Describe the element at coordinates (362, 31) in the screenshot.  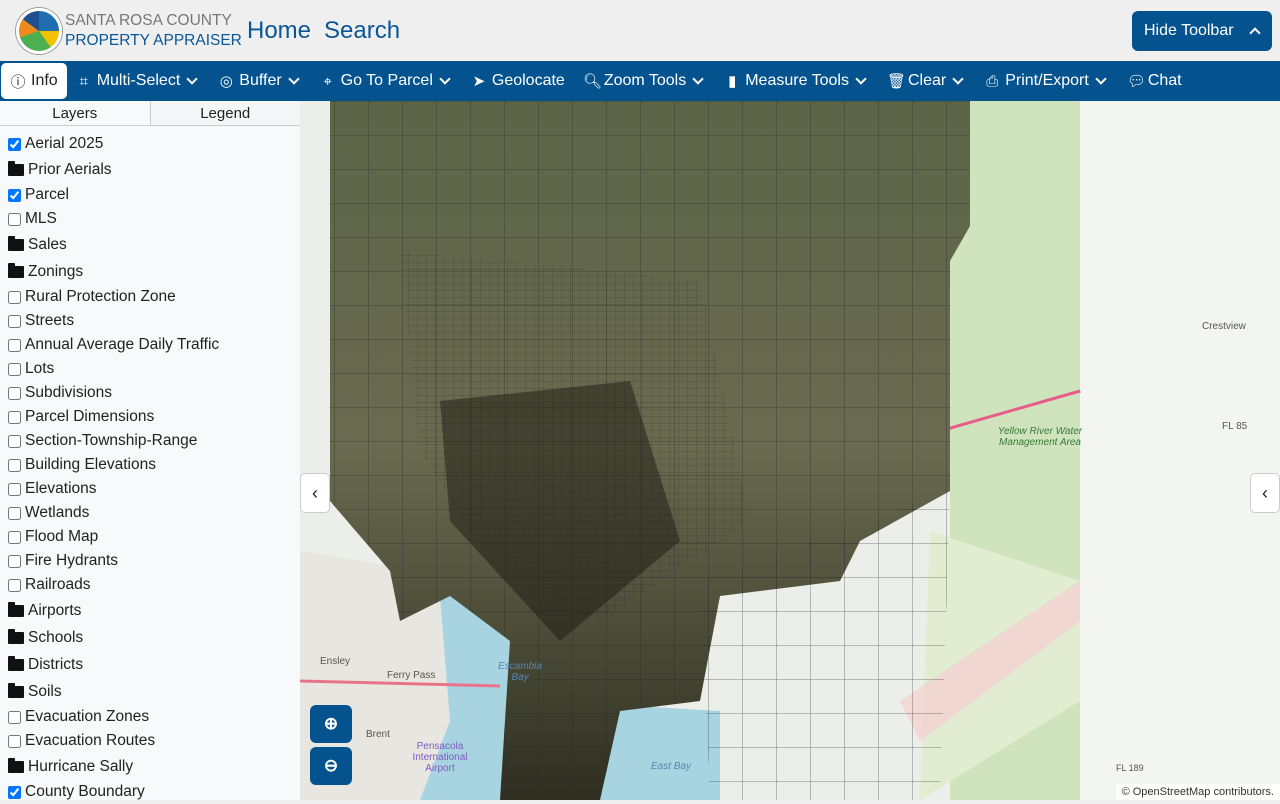
I see `nav-search: Search` at that location.